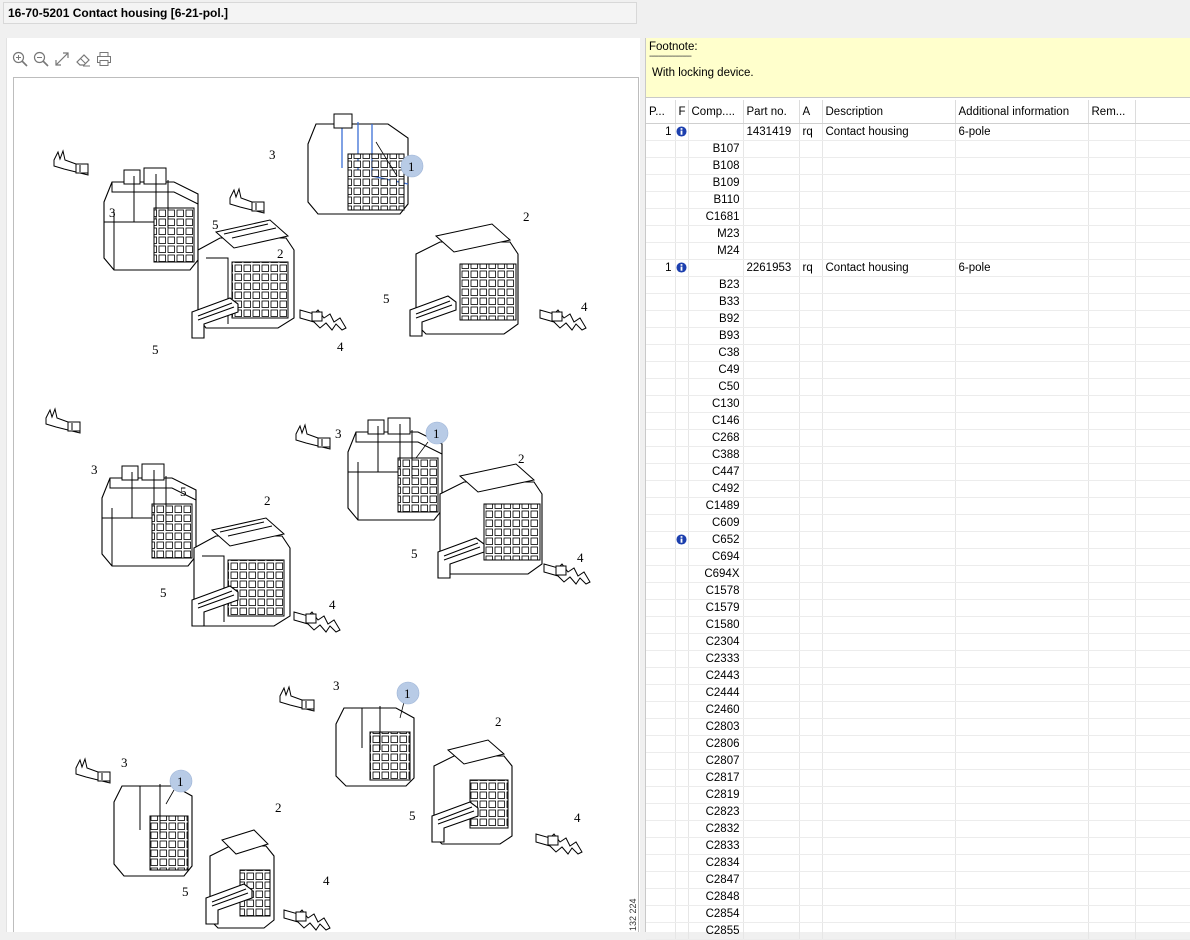  What do you see at coordinates (716, 506) in the screenshot?
I see `cell-component: C1489` at bounding box center [716, 506].